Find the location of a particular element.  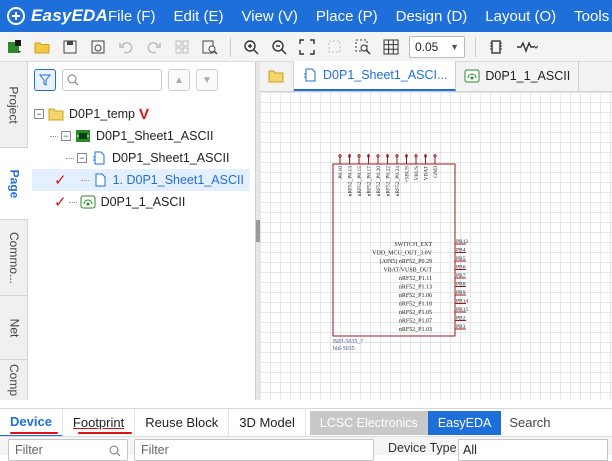

svg-text: PB9 is located at coordinates (461, 293).